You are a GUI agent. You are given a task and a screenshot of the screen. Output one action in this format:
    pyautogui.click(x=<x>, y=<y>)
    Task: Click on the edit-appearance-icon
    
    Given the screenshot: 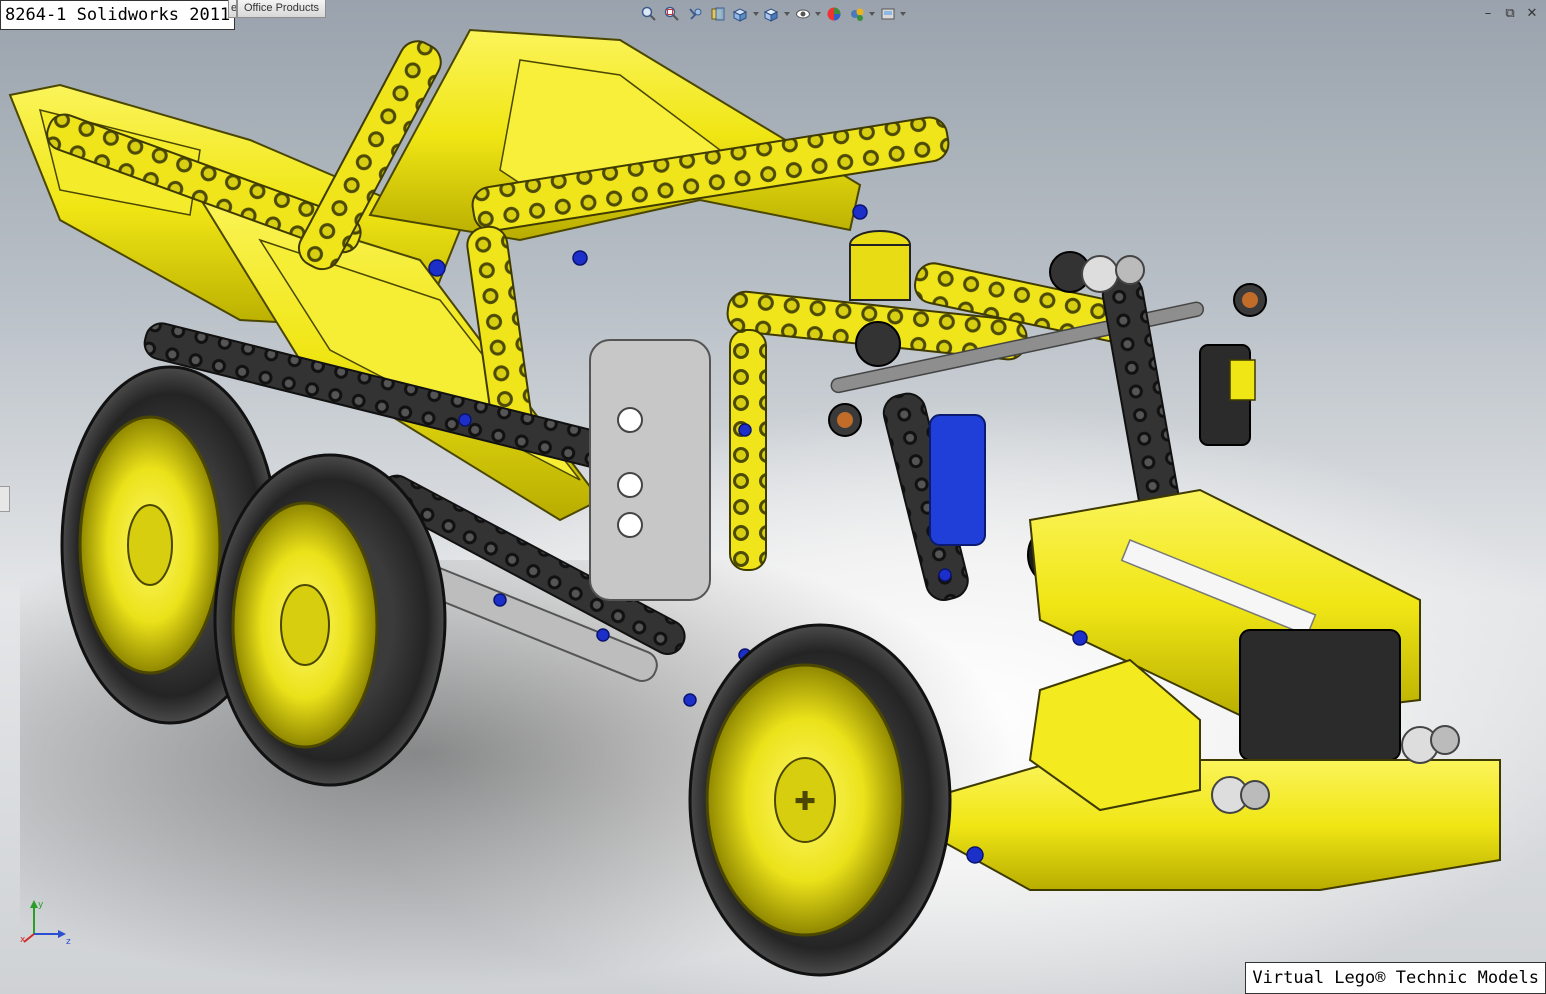 What is the action you would take?
    pyautogui.click(x=833, y=14)
    